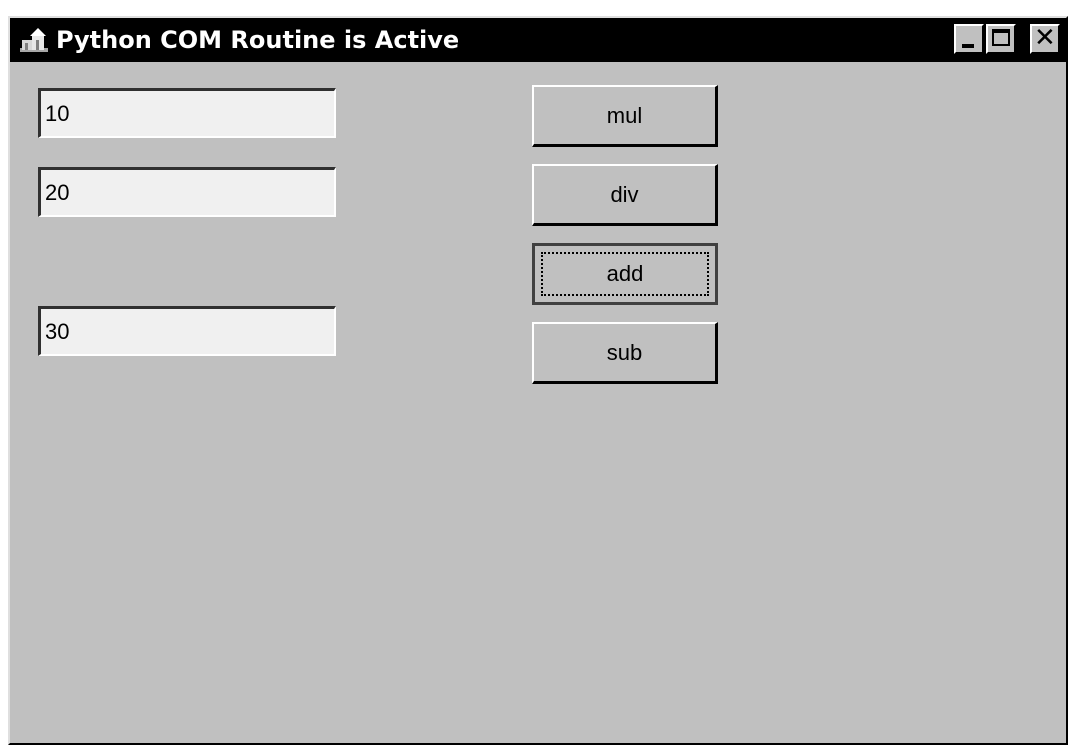 The height and width of the screenshot is (747, 1069). I want to click on close-icon: ✕, so click(1045, 38).